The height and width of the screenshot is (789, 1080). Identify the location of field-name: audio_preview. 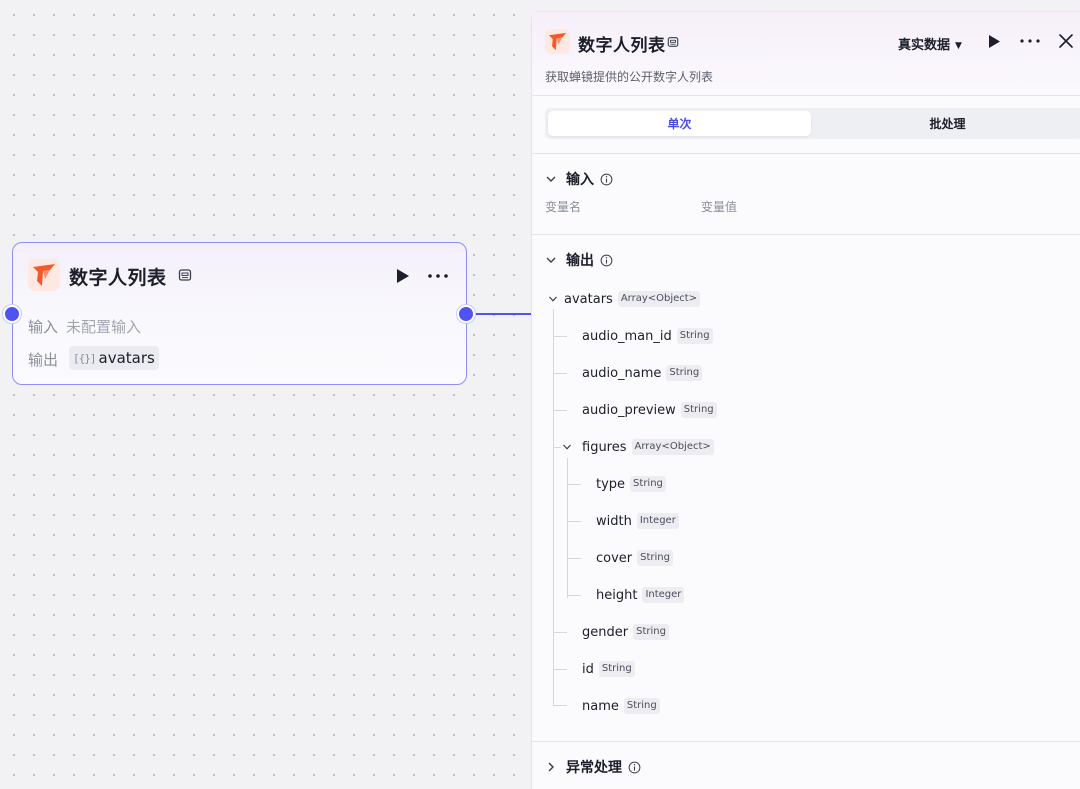
(629, 410).